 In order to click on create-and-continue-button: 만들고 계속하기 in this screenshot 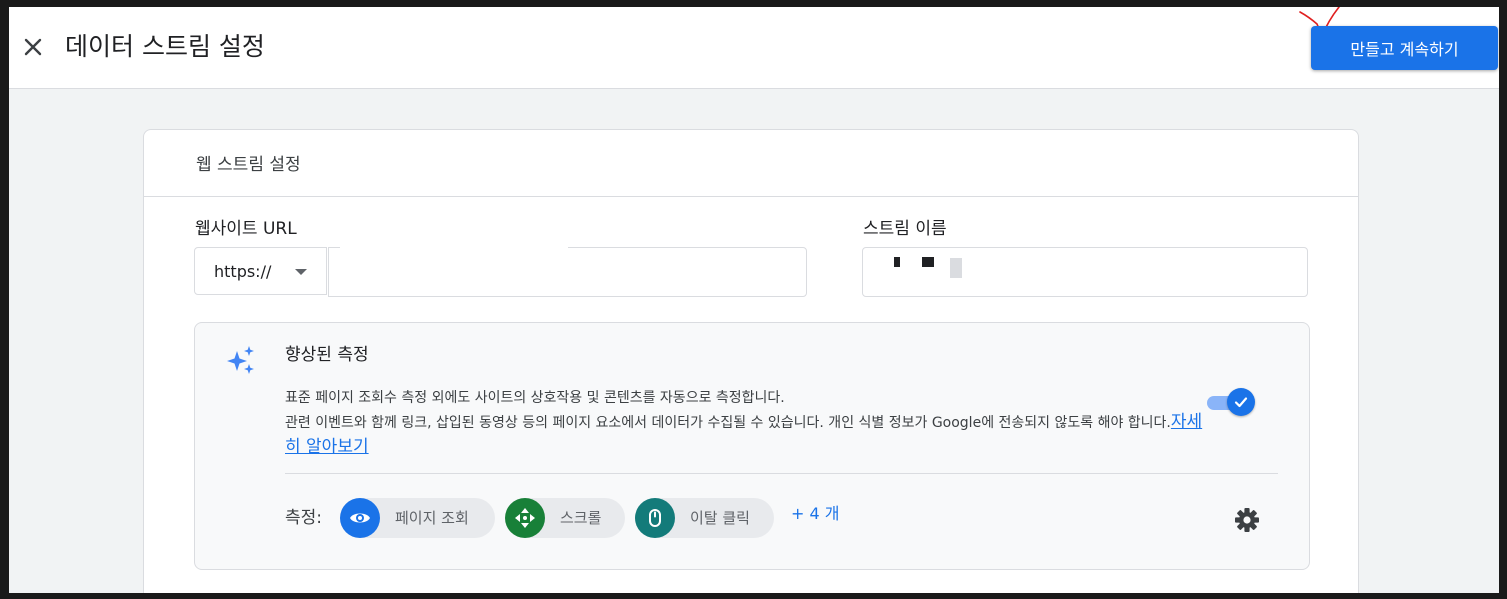, I will do `click(1404, 48)`.